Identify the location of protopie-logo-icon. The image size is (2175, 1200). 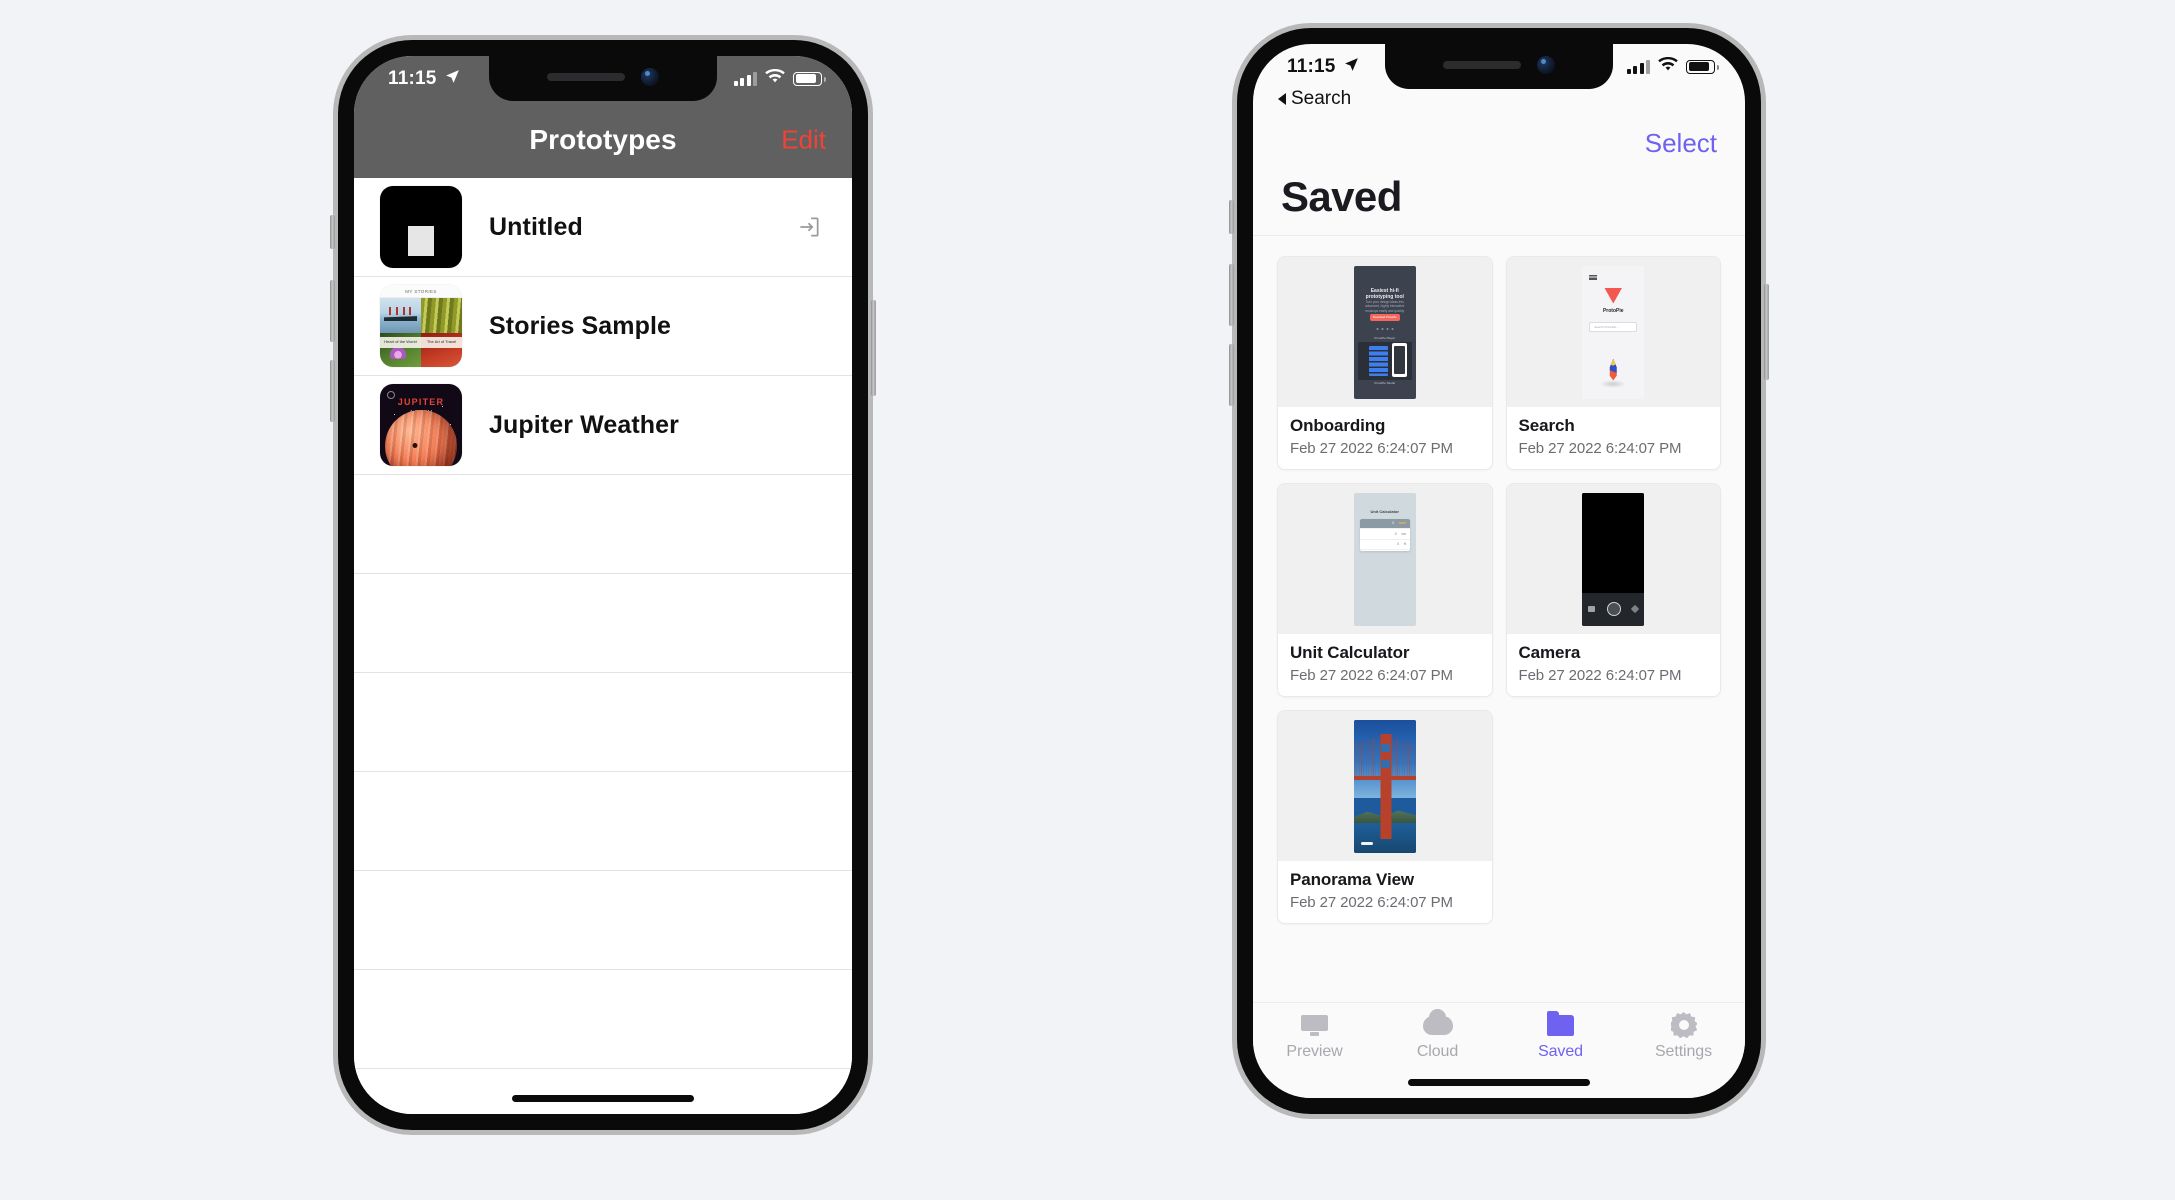
(1613, 295).